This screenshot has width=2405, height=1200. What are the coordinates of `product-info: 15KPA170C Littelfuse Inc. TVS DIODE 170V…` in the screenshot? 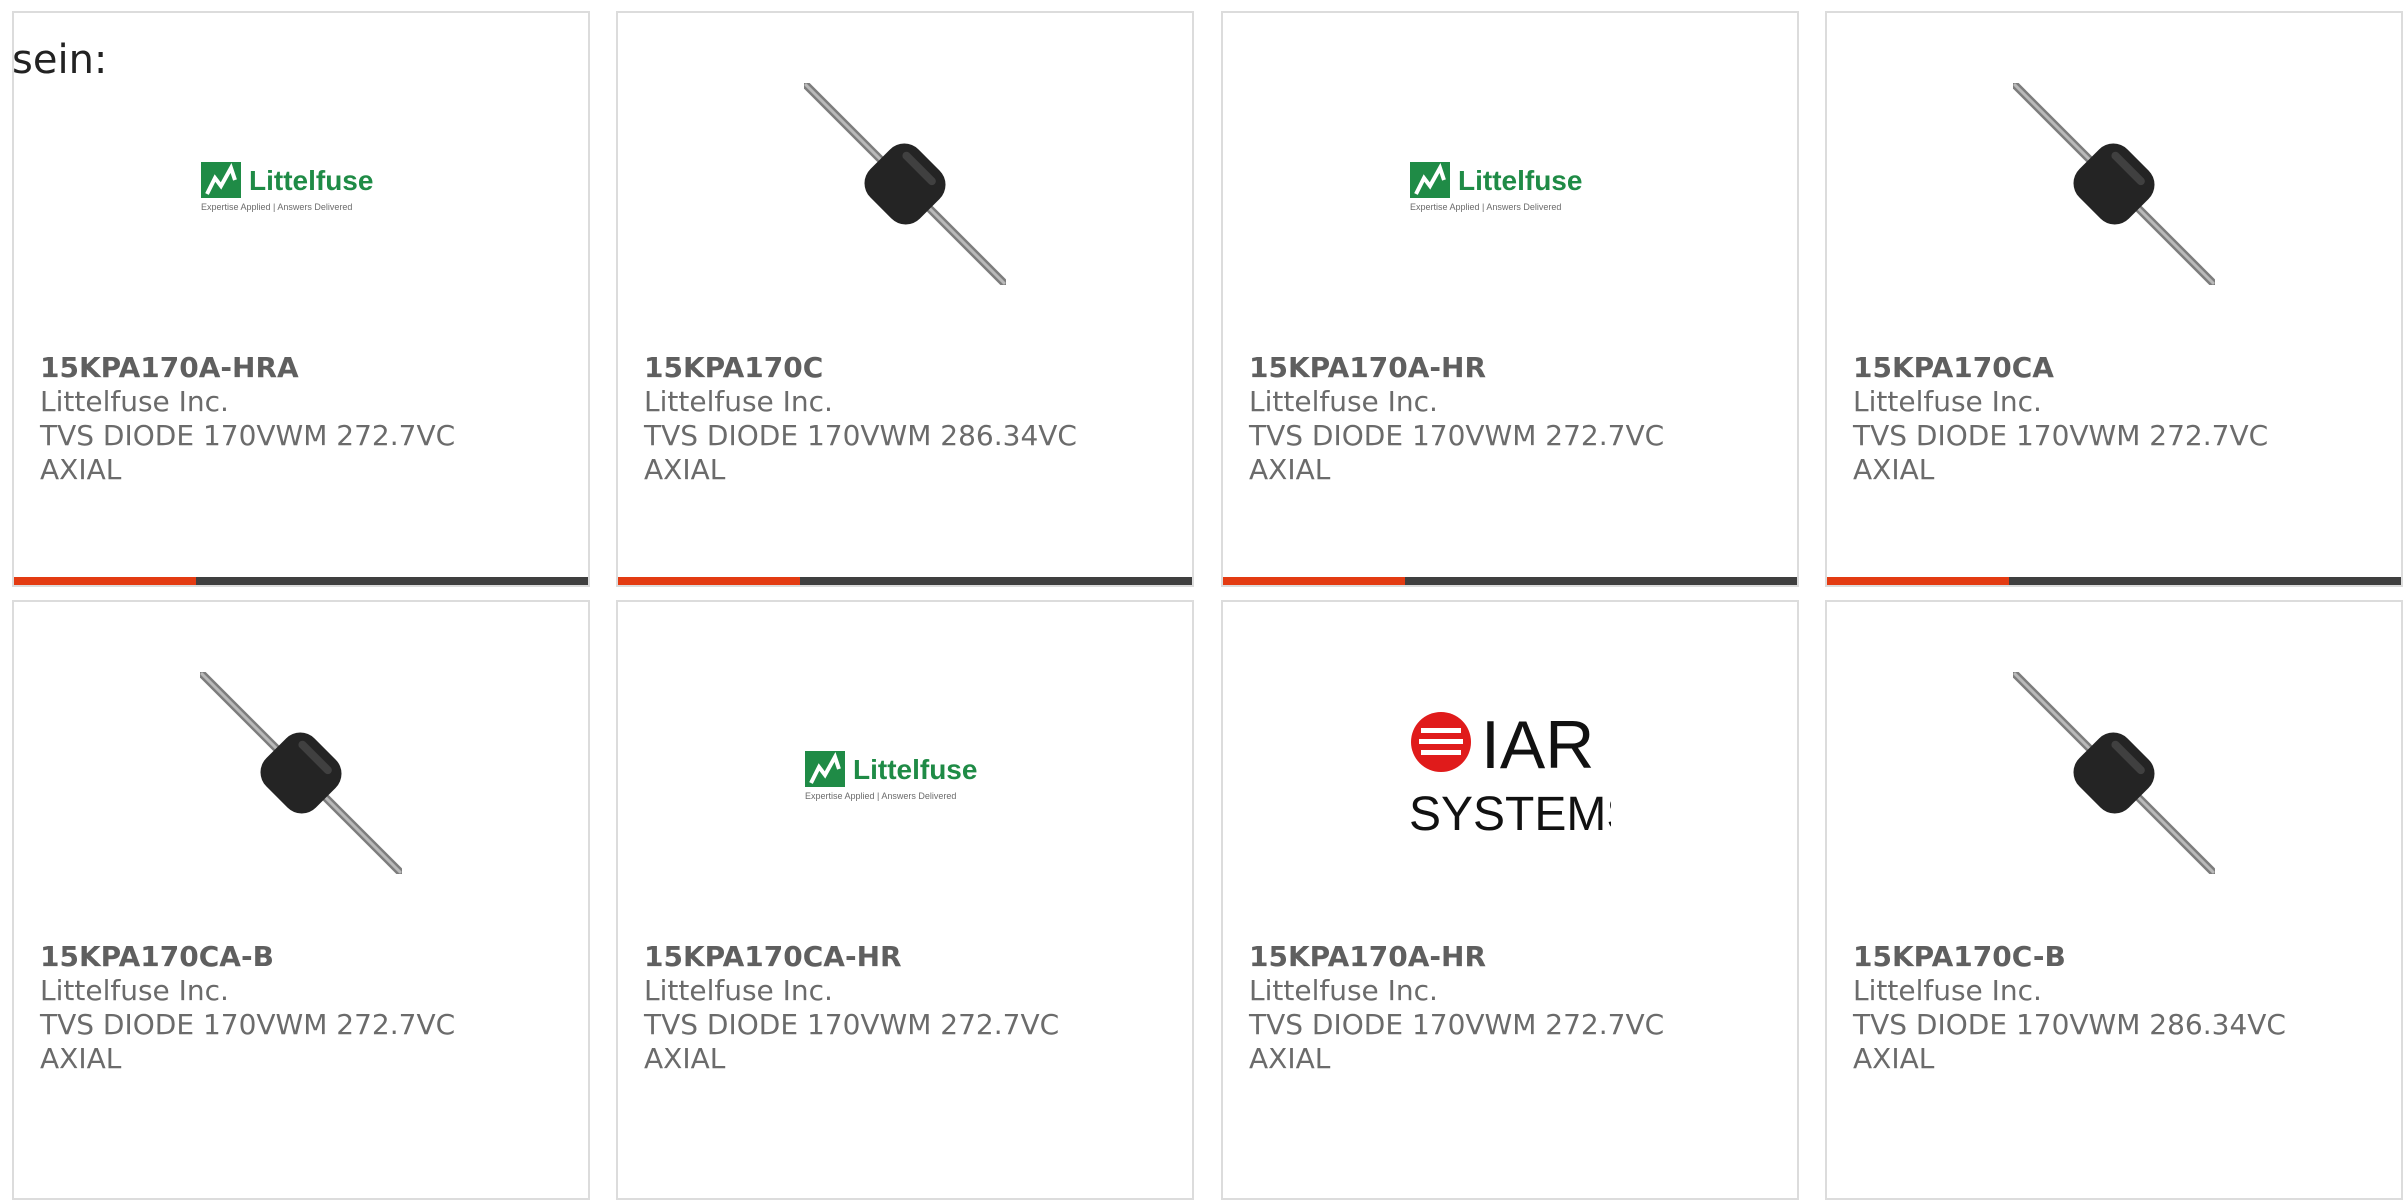 It's located at (908, 419).